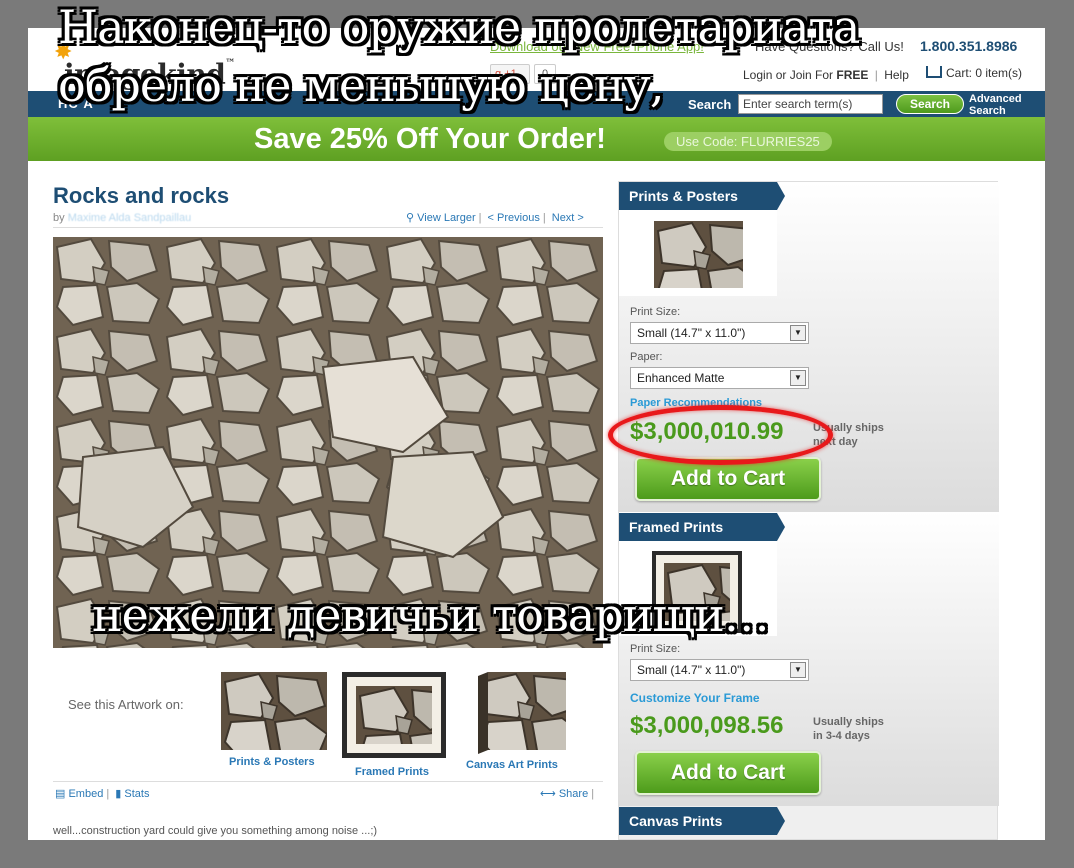 The width and height of the screenshot is (1074, 868). What do you see at coordinates (719, 378) in the screenshot?
I see `paper-select: Enhanced Matte ▼` at bounding box center [719, 378].